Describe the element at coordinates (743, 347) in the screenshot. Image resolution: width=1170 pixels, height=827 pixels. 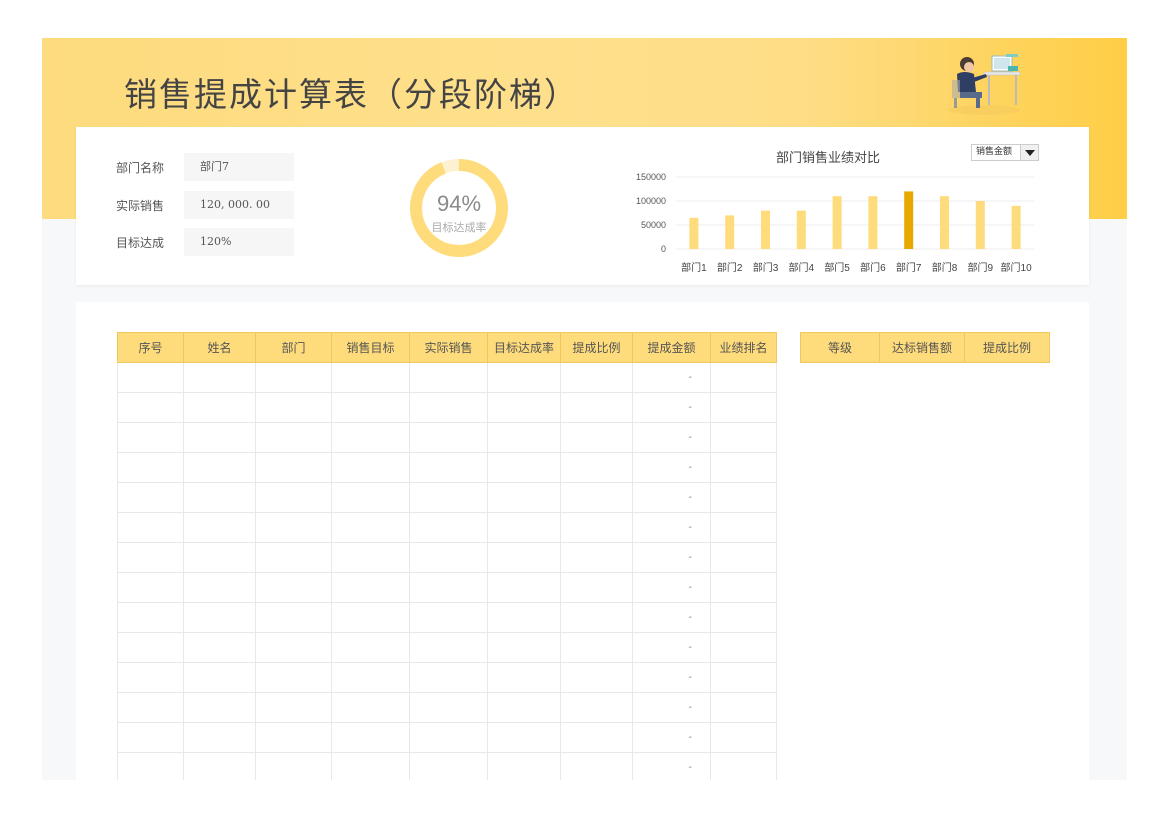
I see `column-header: 业绩排名` at that location.